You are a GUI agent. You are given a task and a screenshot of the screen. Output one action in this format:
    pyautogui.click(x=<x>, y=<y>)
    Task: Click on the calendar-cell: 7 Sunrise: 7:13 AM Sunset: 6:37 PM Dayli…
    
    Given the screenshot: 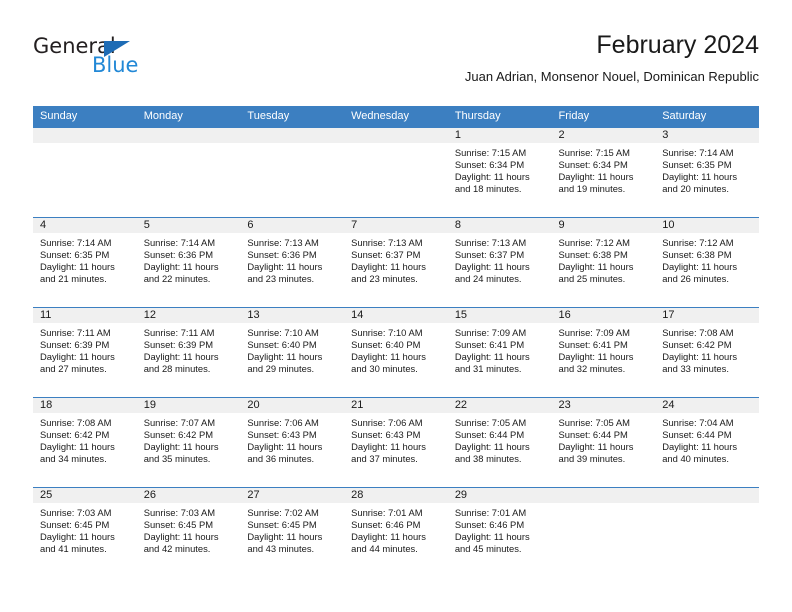 What is the action you would take?
    pyautogui.click(x=396, y=262)
    